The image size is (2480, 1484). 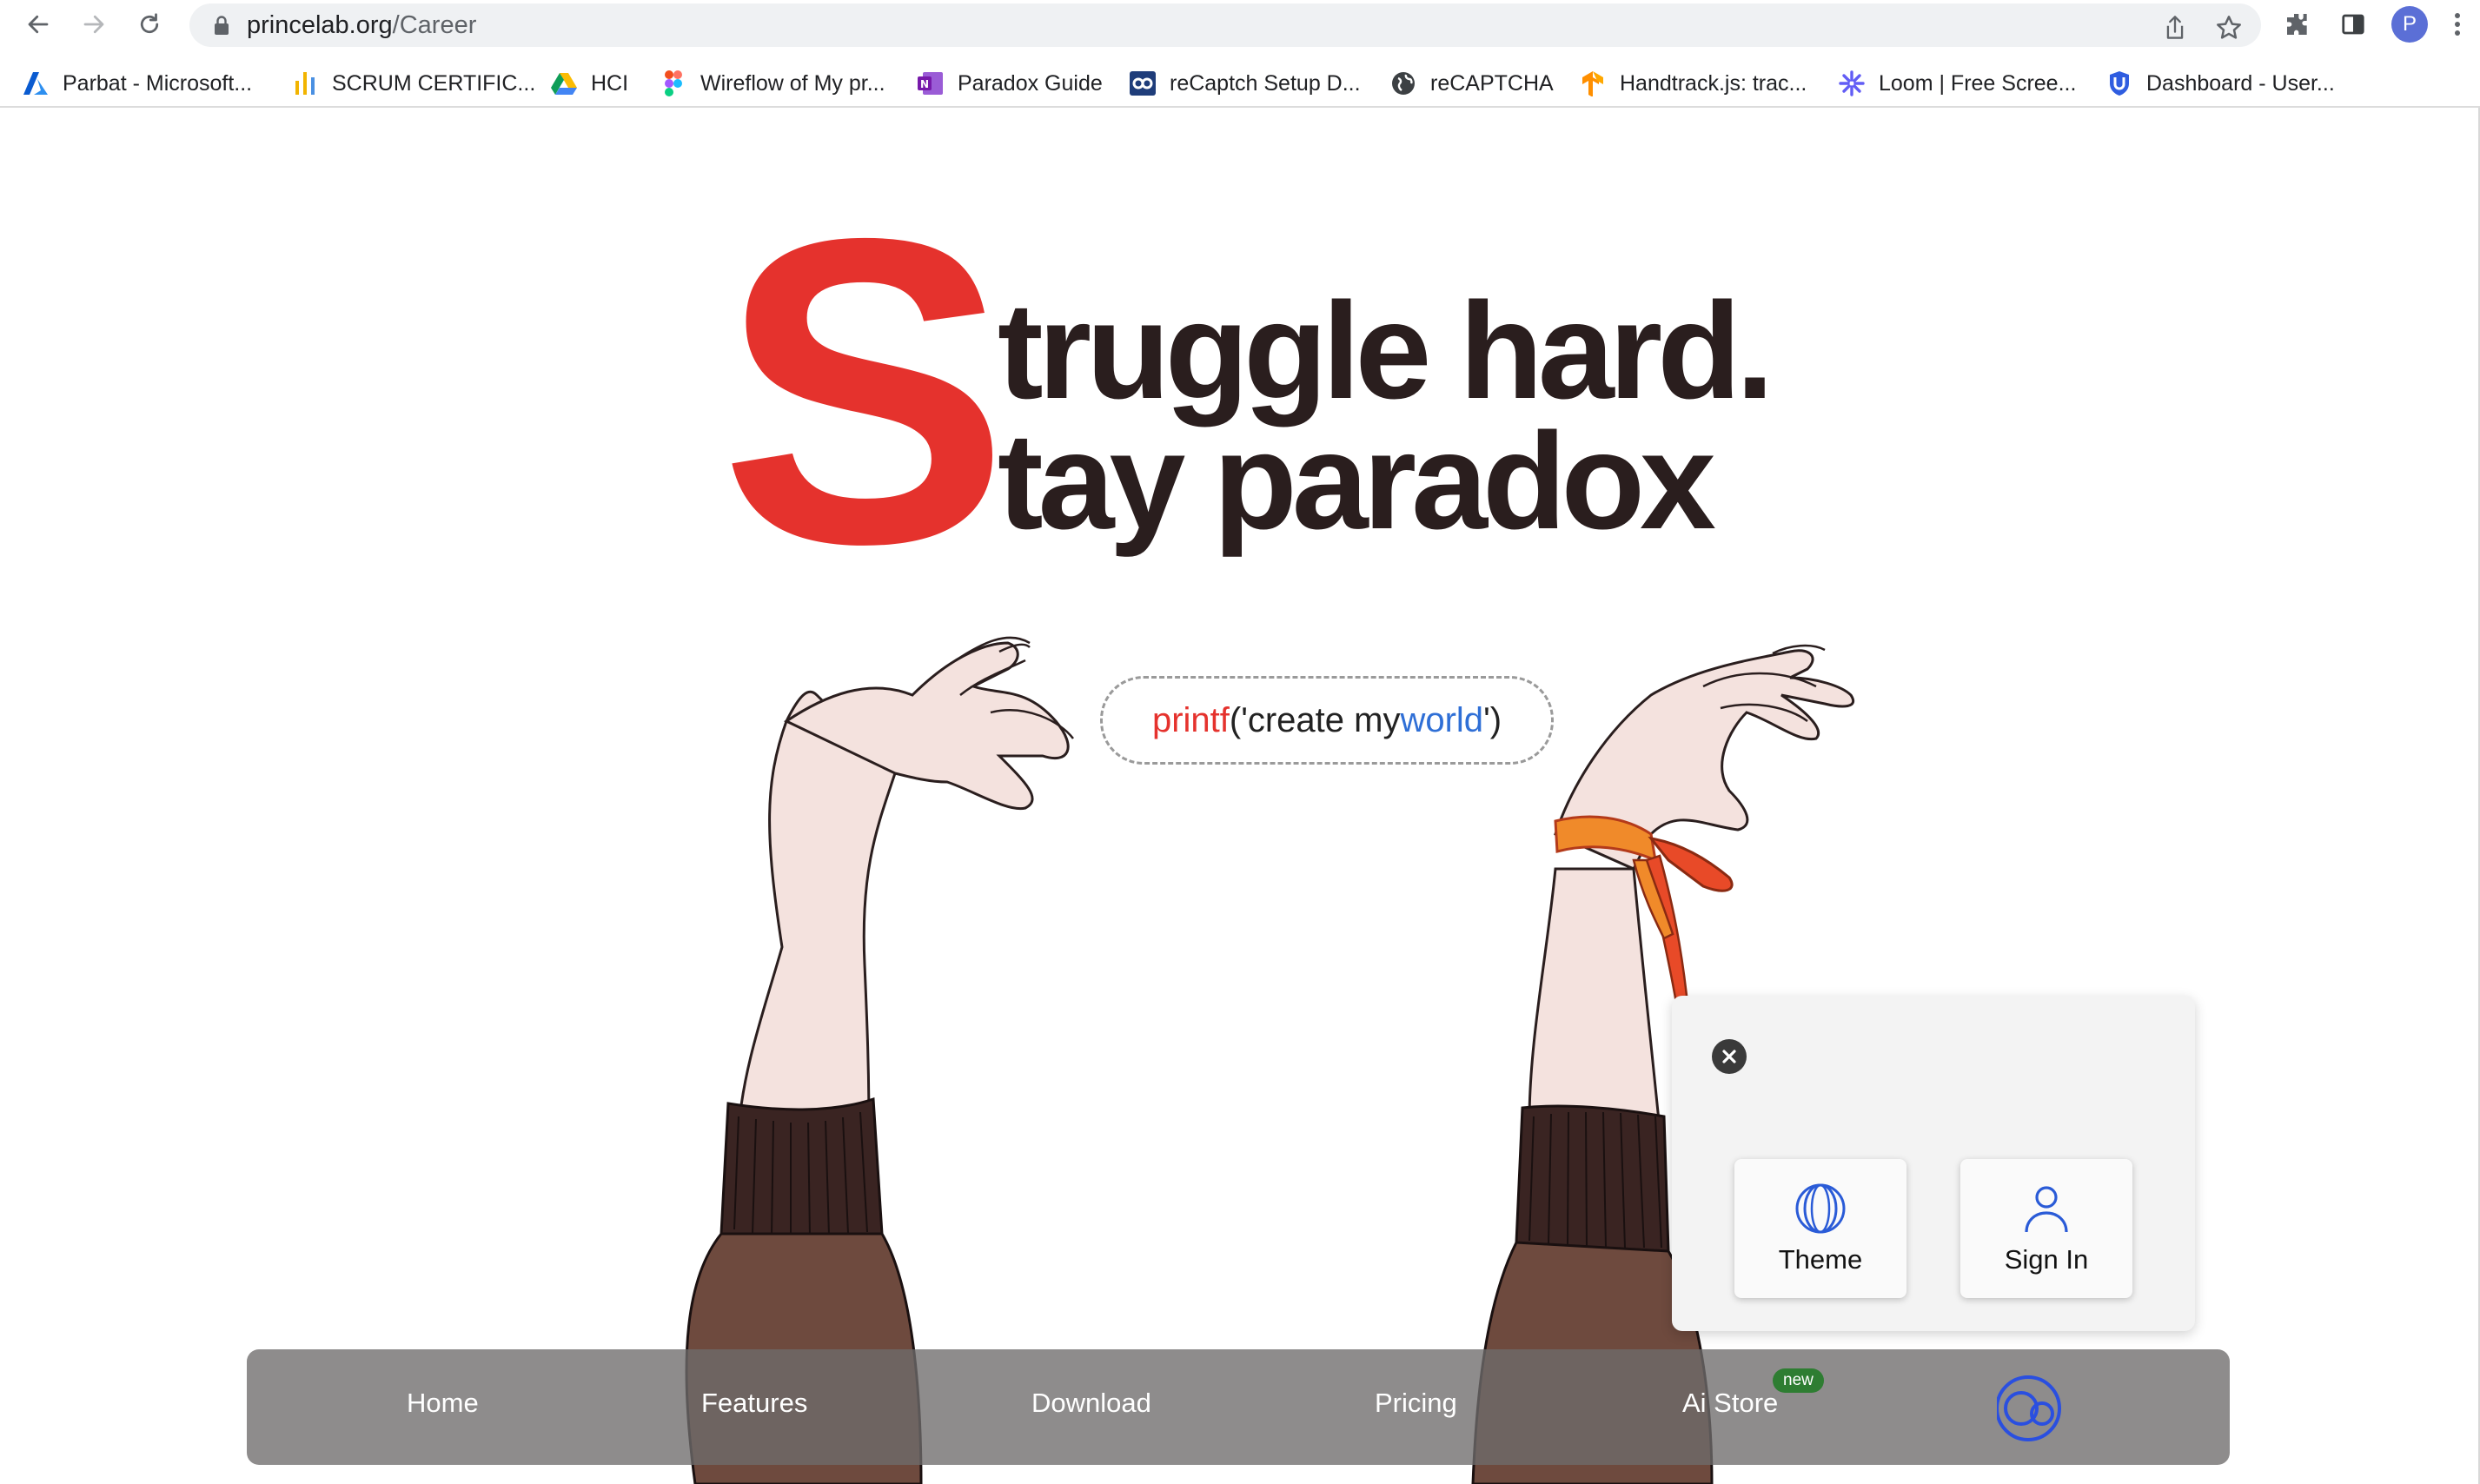 What do you see at coordinates (1730, 1403) in the screenshot?
I see `nav-ai-store: Ai Store` at bounding box center [1730, 1403].